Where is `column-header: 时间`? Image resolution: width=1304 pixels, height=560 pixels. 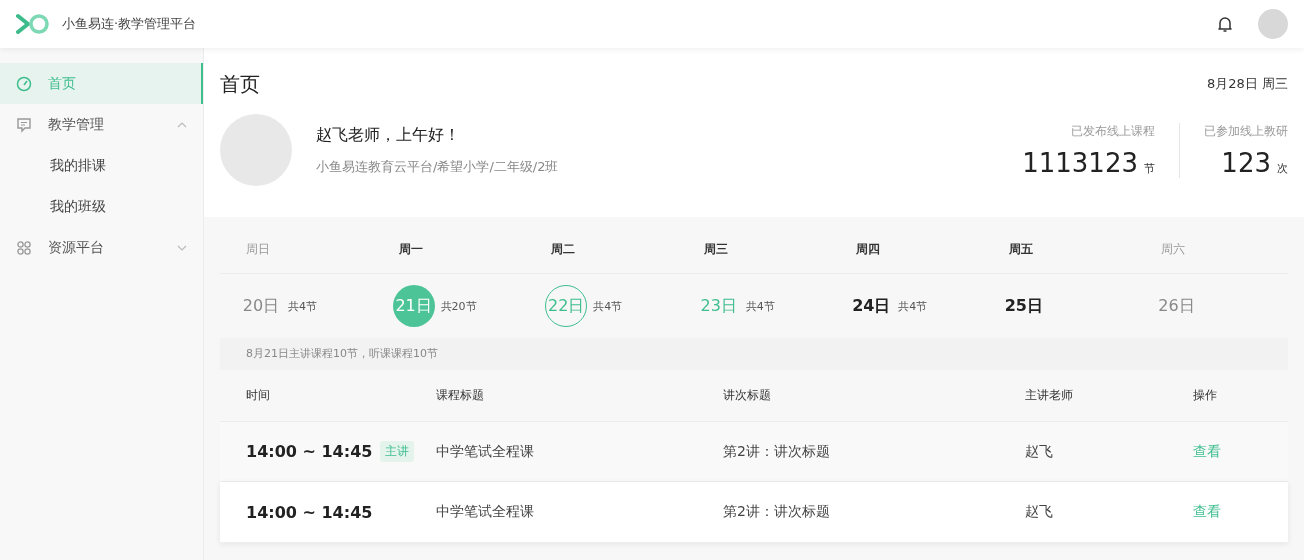 column-header: 时间 is located at coordinates (258, 395).